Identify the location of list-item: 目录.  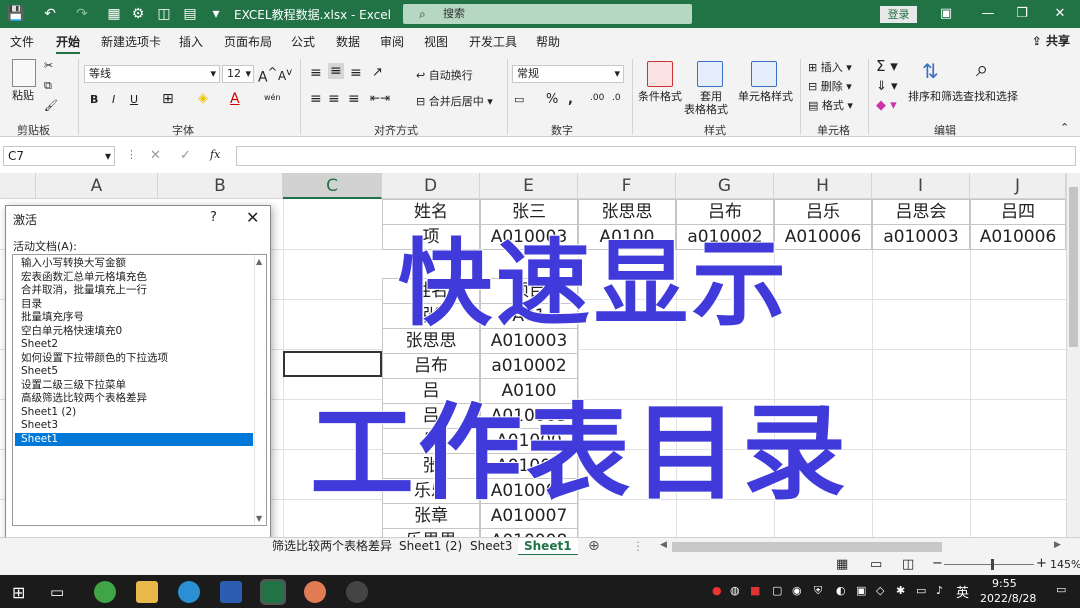
(134, 304).